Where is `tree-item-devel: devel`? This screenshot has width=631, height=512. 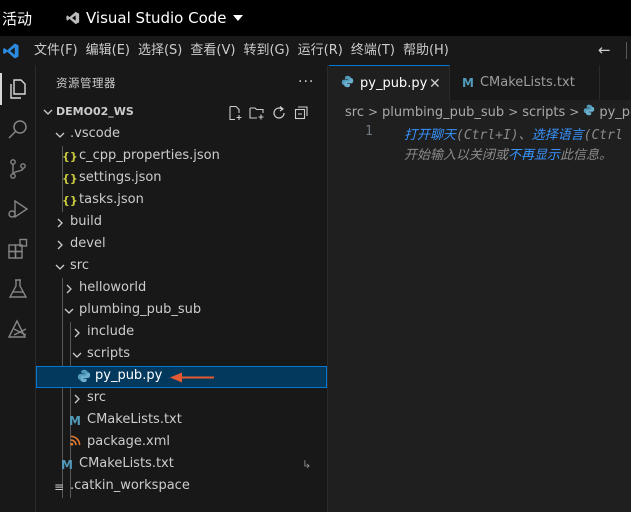
tree-item-devel: devel is located at coordinates (181, 245).